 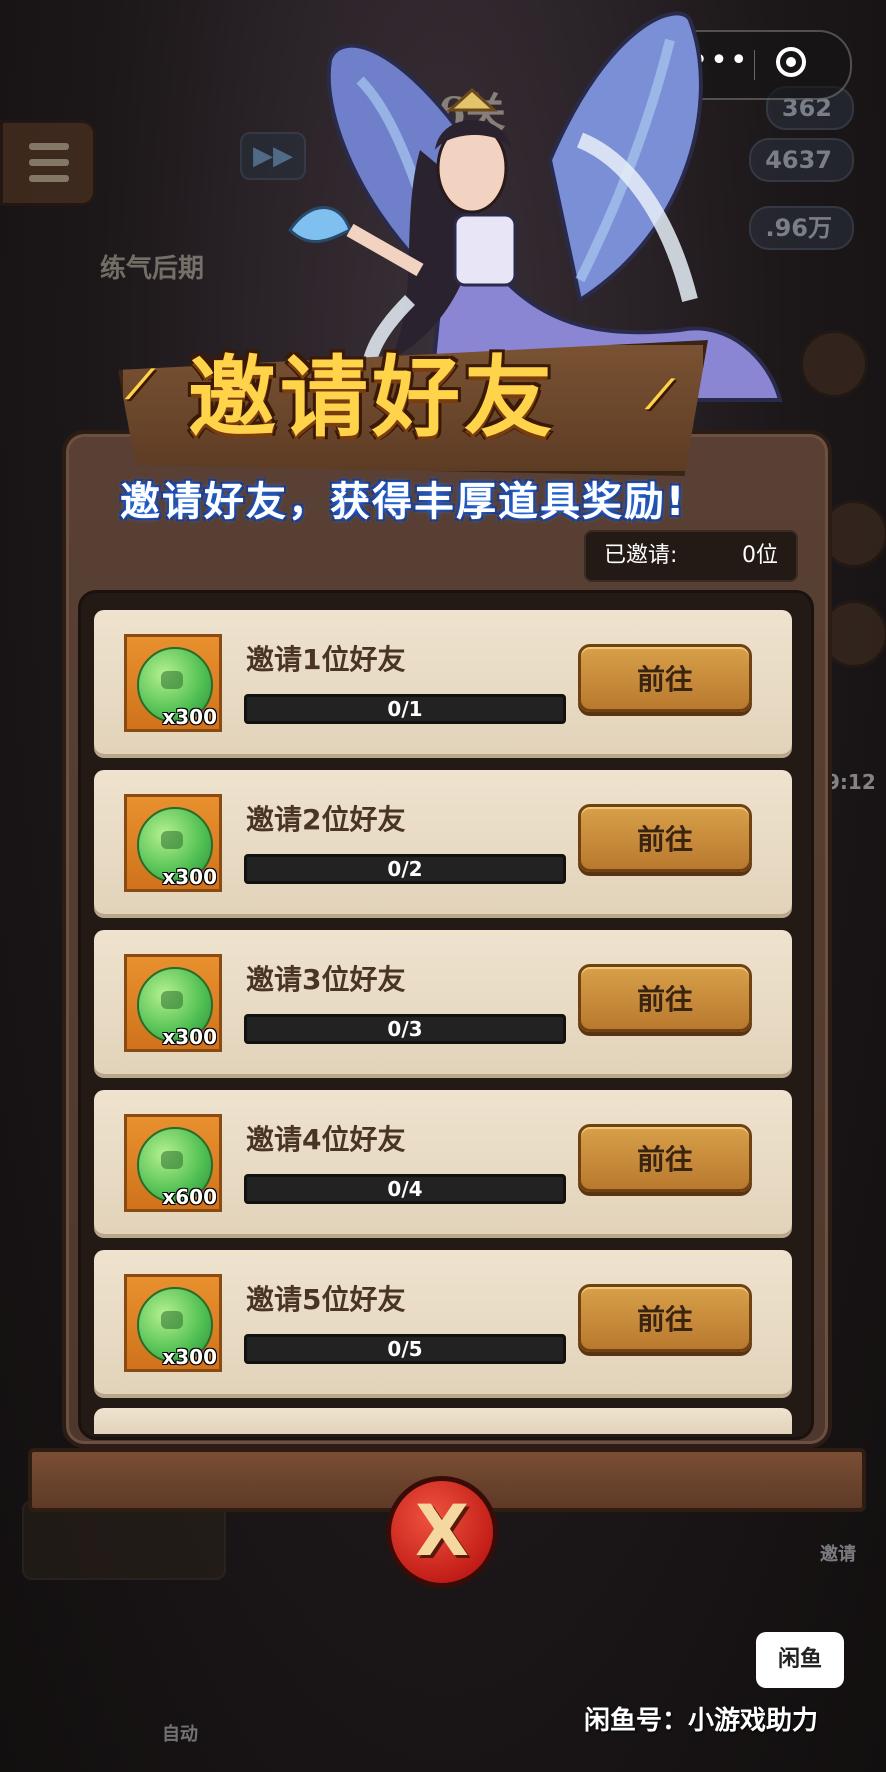 What do you see at coordinates (834, 364) in the screenshot?
I see `side-feature-icon` at bounding box center [834, 364].